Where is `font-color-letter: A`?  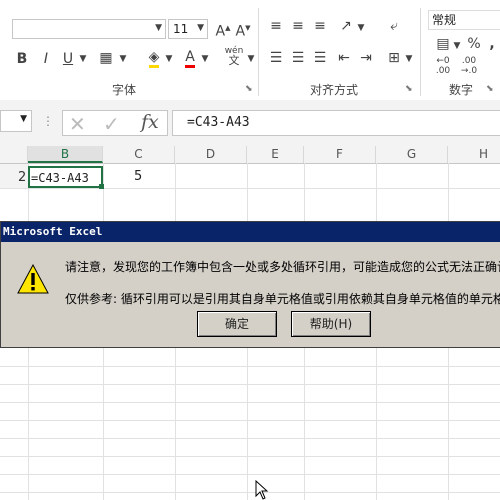
font-color-letter: A is located at coordinates (190, 58).